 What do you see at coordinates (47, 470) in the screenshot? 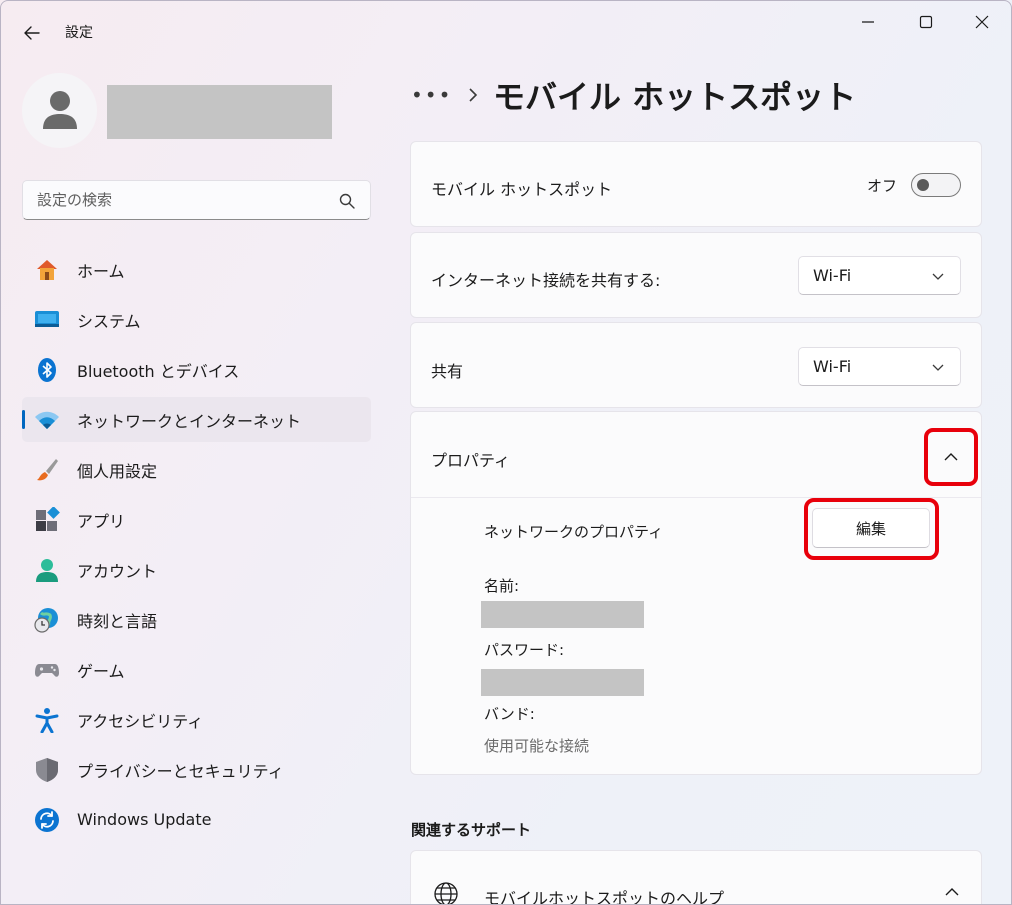
I see `brush-icon` at bounding box center [47, 470].